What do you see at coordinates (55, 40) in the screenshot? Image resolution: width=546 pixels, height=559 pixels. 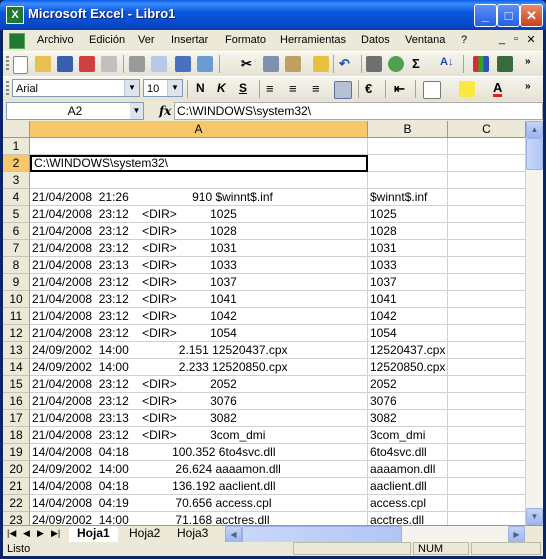 I see `menu-archivo: Archivo` at bounding box center [55, 40].